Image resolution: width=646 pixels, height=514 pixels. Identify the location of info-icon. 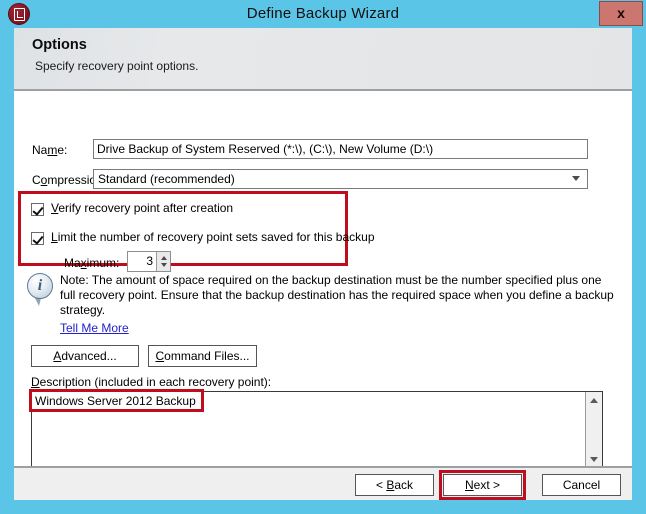
(40, 290).